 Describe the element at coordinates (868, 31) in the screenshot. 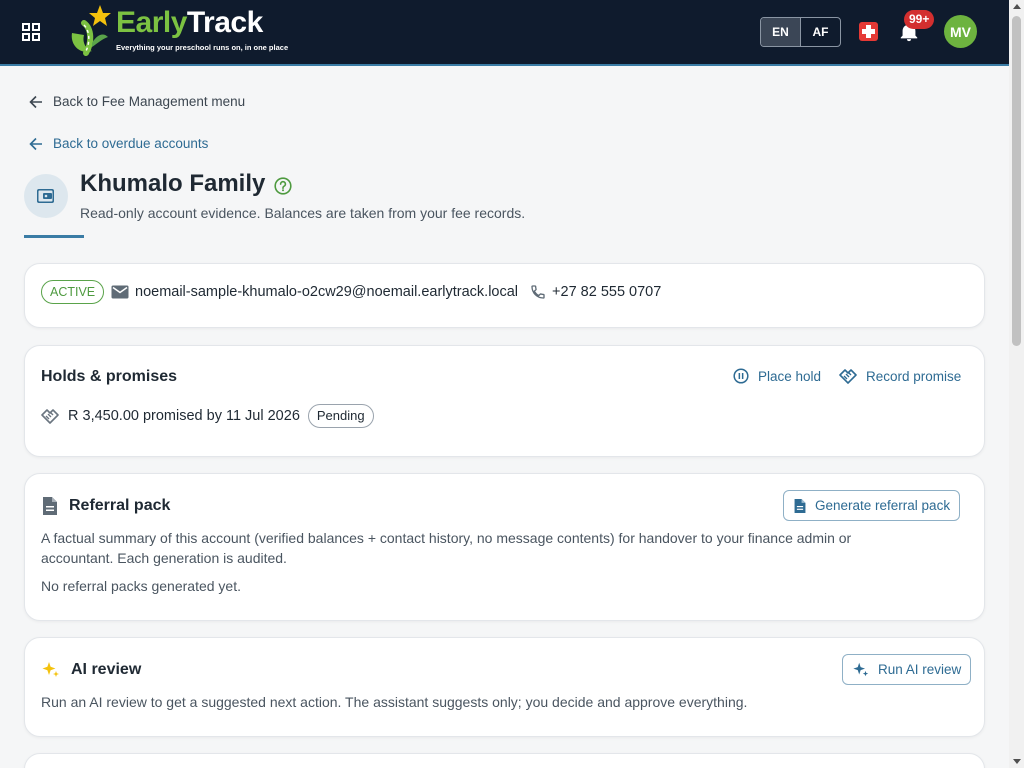

I see `first-aid-icon` at that location.